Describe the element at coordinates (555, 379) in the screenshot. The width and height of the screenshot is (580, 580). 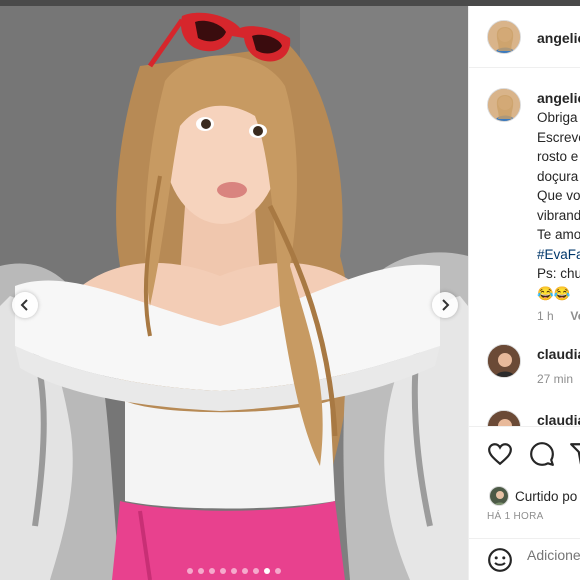
I see `comment-time: 27 min` at that location.